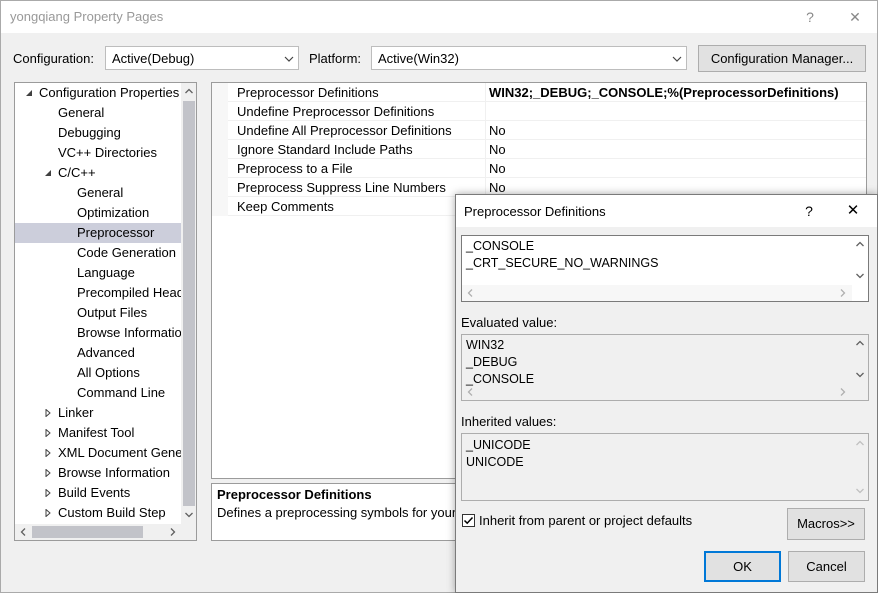 The height and width of the screenshot is (593, 878). Describe the element at coordinates (860, 359) in the screenshot. I see `evaluated-vertical-scrollbar` at that location.